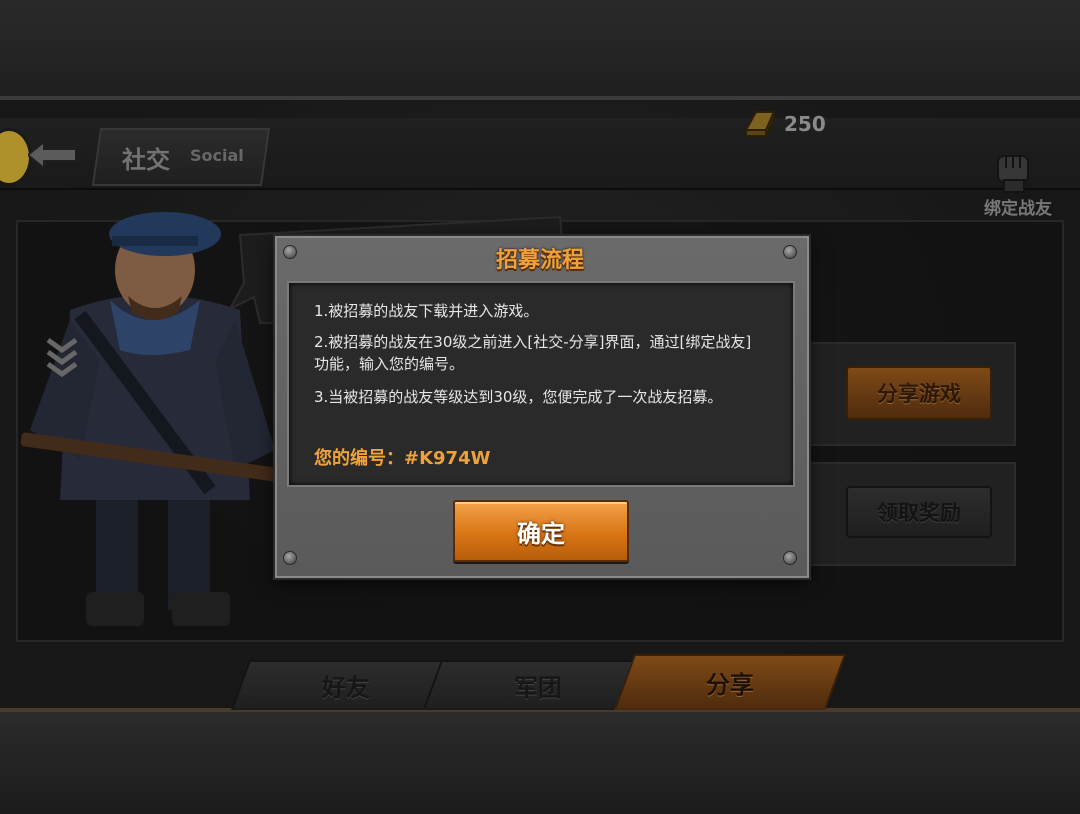 The width and height of the screenshot is (1080, 814). What do you see at coordinates (541, 531) in the screenshot?
I see `confirm-button: 确定` at bounding box center [541, 531].